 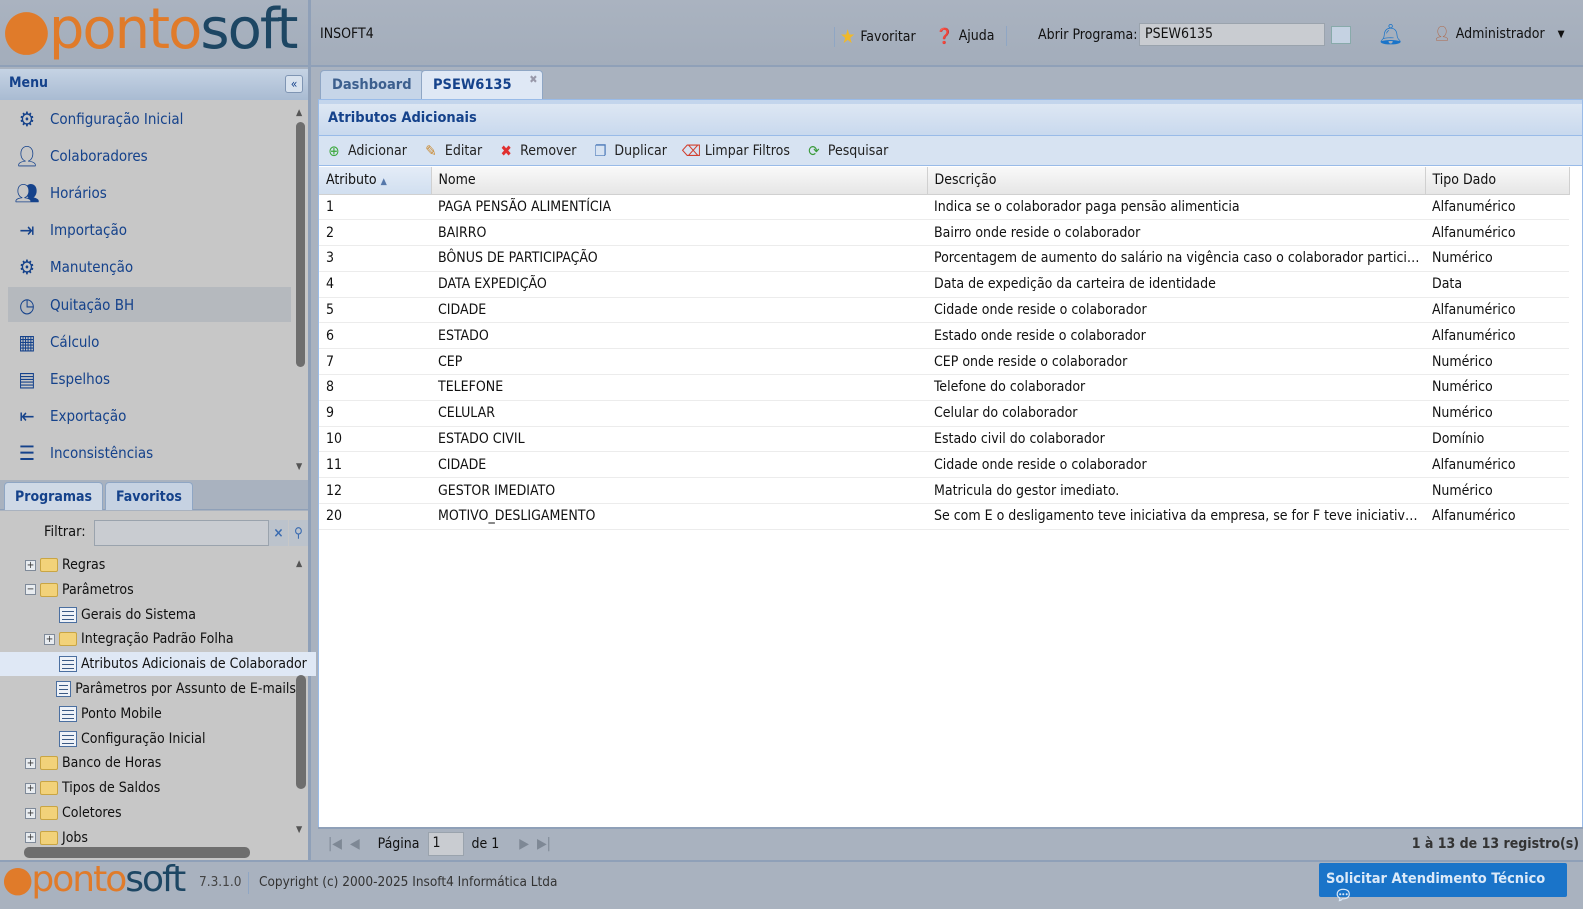 What do you see at coordinates (1497, 439) in the screenshot?
I see `table-cell: Domínio` at bounding box center [1497, 439].